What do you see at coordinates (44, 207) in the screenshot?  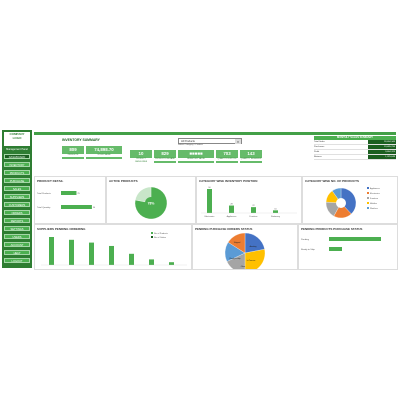 I see `bar-label: Total Quantity` at bounding box center [44, 207].